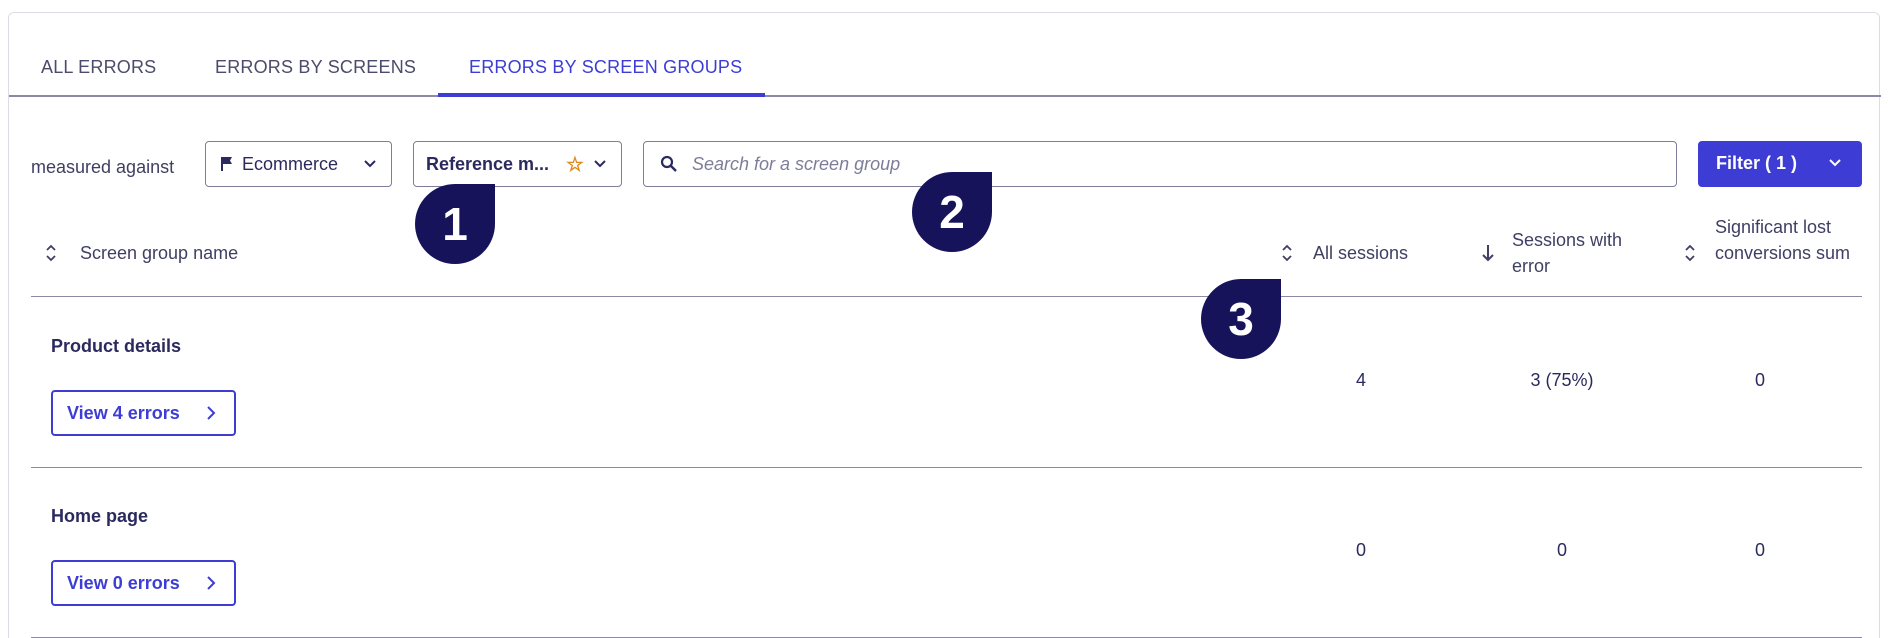 The width and height of the screenshot is (1888, 638). What do you see at coordinates (123, 413) in the screenshot?
I see `view-errors-label: View 4 errors` at bounding box center [123, 413].